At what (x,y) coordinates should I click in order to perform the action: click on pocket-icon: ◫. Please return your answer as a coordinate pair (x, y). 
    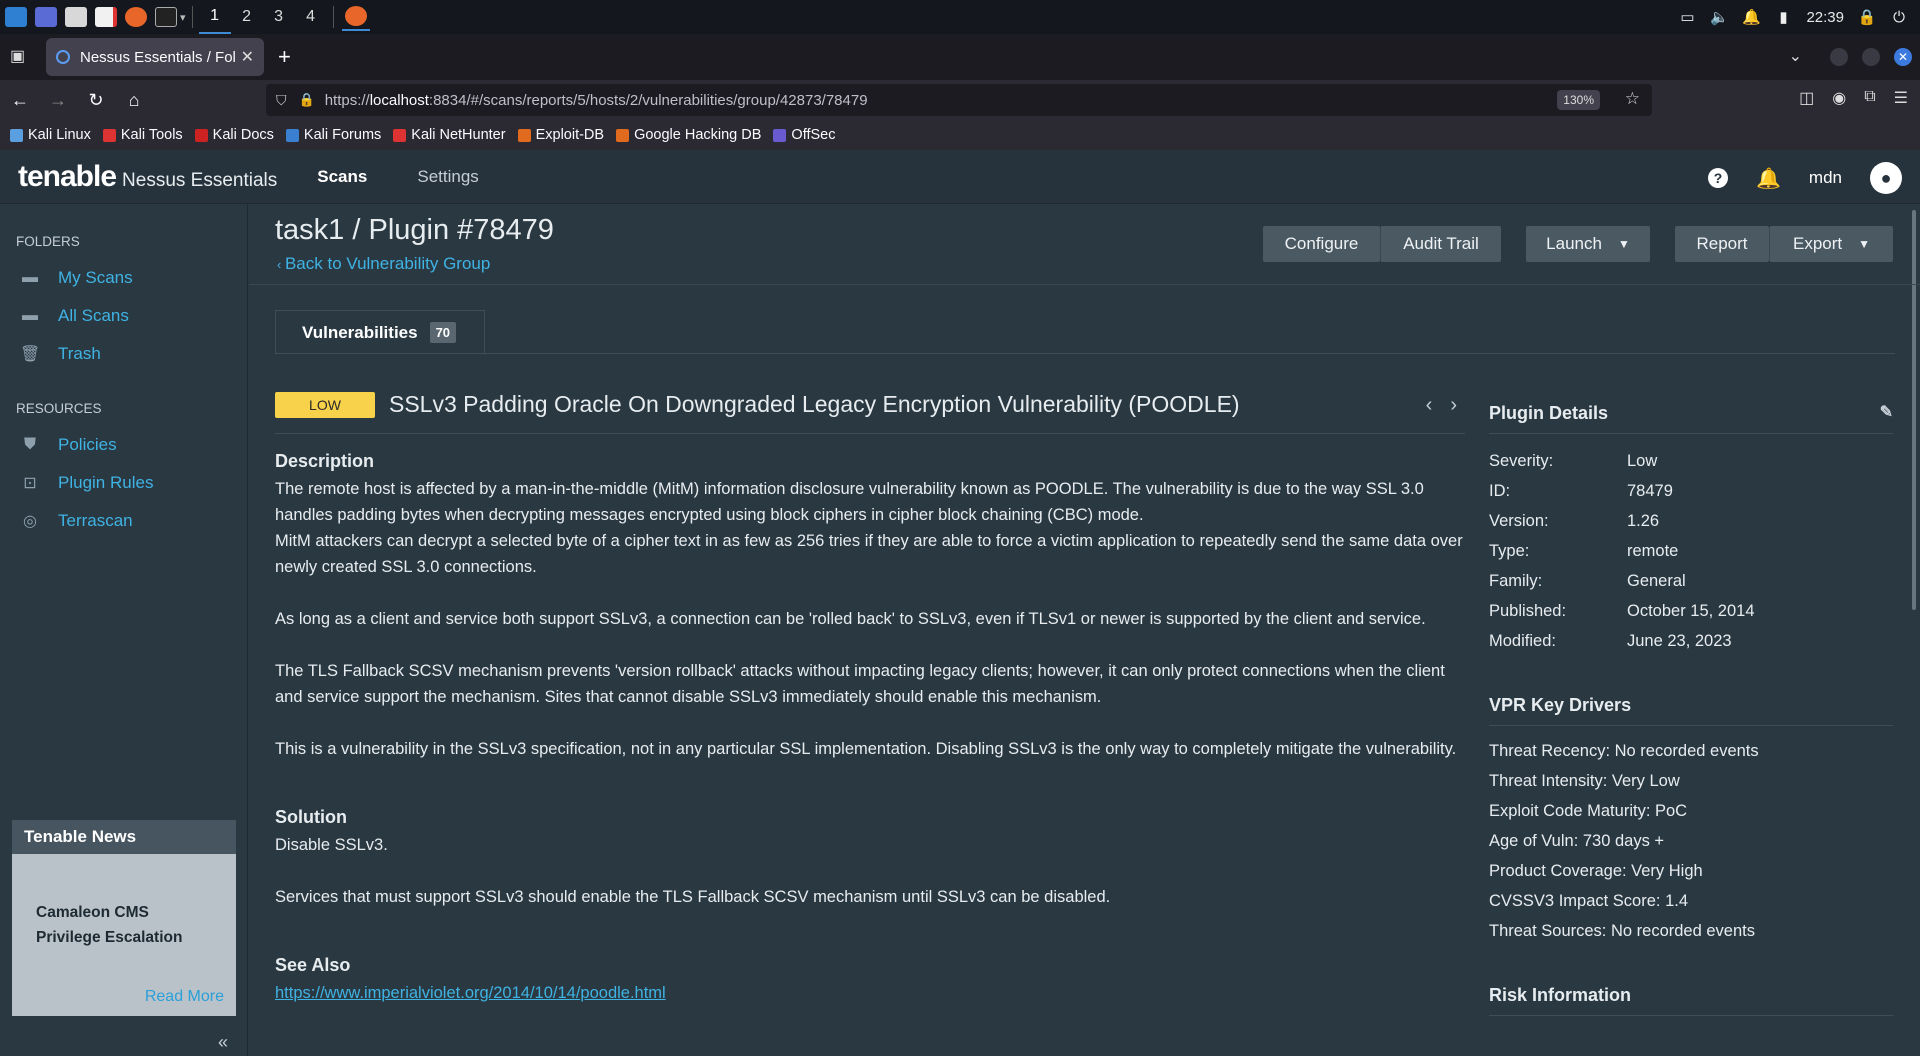
    Looking at the image, I should click on (1806, 98).